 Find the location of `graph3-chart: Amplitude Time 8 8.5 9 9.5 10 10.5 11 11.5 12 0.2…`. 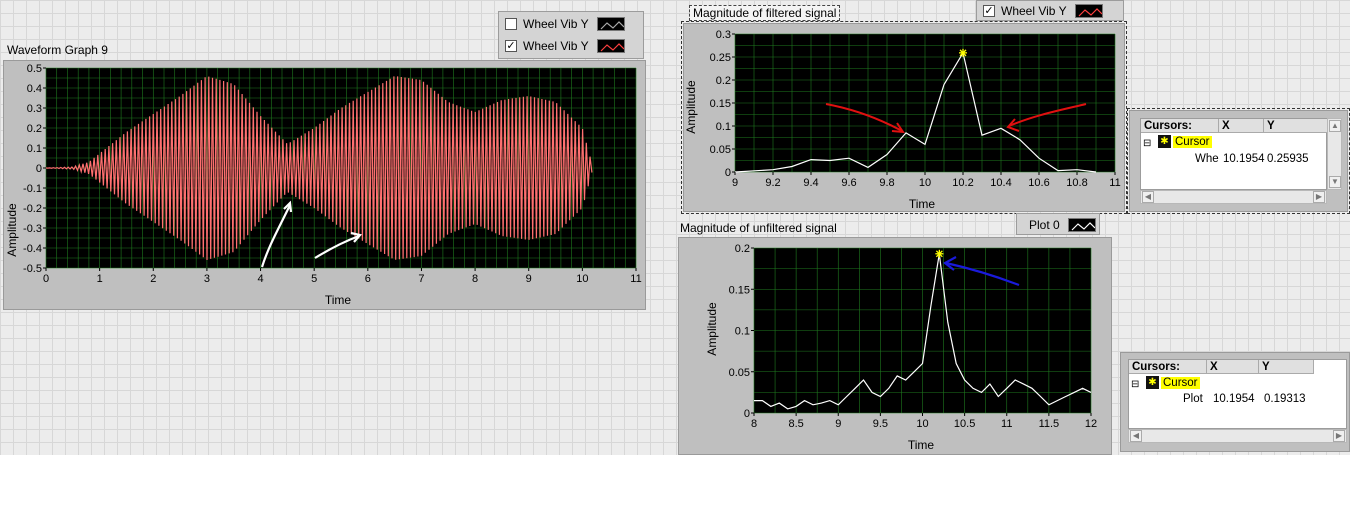

graph3-chart: Amplitude Time 8 8.5 9 9.5 10 10.5 11 11.5 12 0.2… is located at coordinates (895, 346).